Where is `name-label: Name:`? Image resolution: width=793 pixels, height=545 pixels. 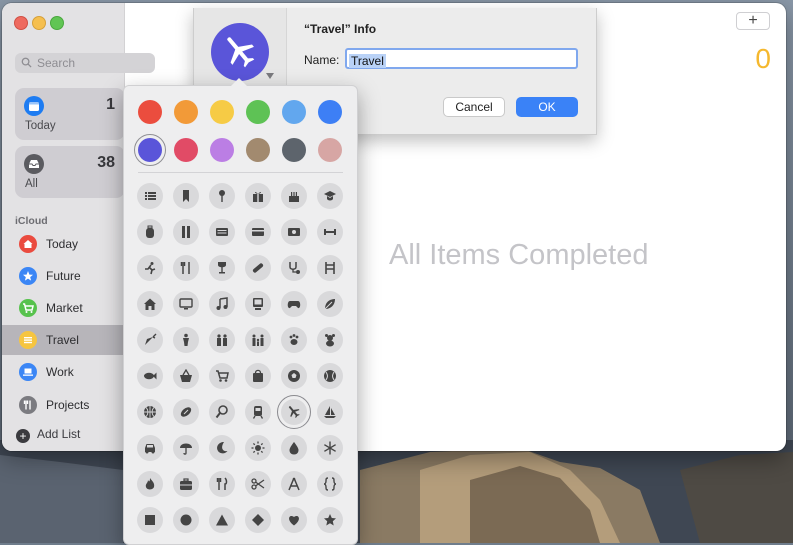
name-label: Name: is located at coordinates (322, 60).